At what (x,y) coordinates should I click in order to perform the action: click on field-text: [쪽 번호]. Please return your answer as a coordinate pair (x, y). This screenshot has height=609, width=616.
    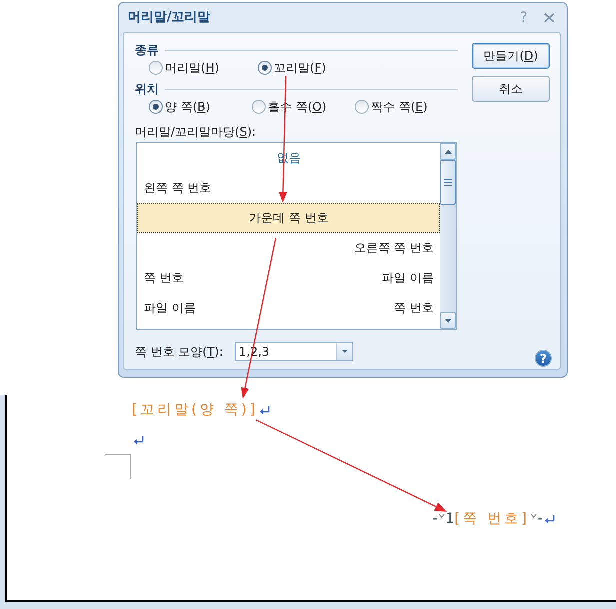
    Looking at the image, I should click on (492, 519).